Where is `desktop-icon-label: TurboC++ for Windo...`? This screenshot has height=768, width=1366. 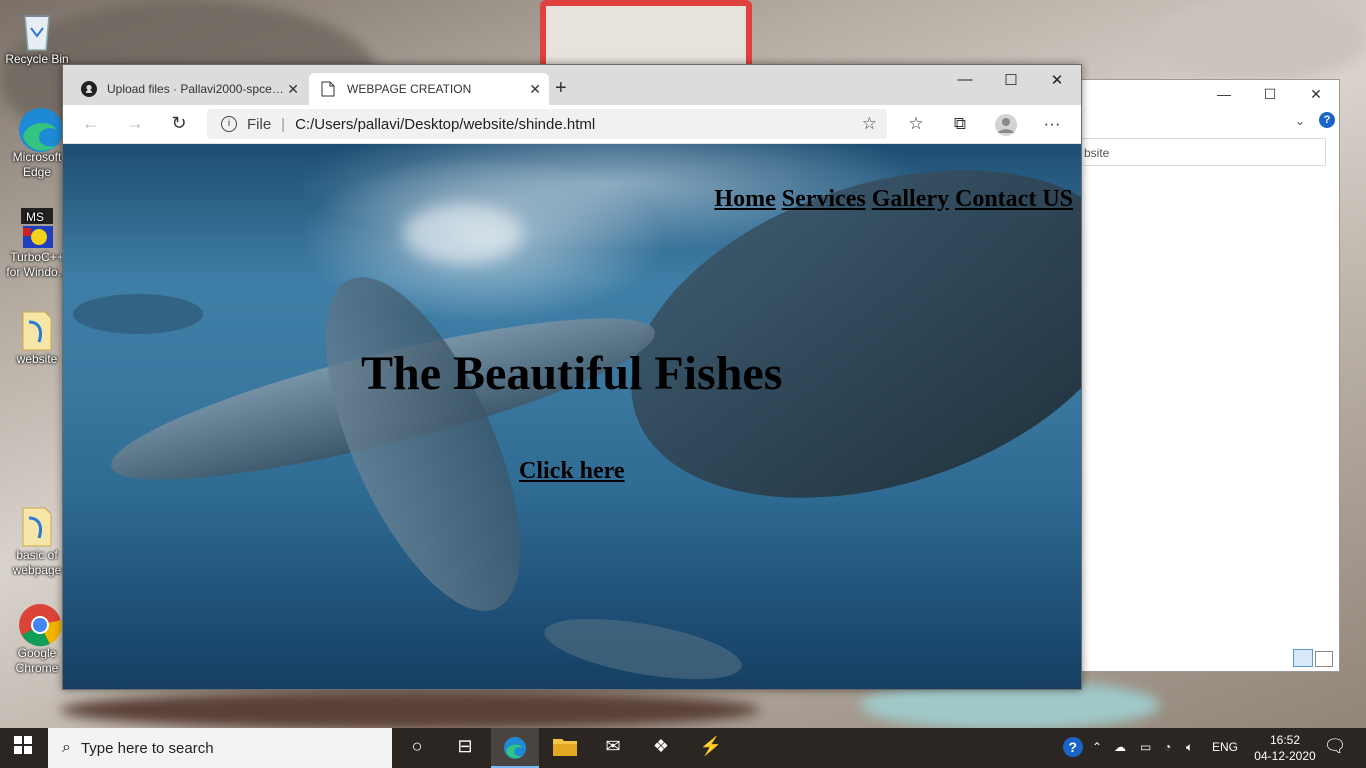
desktop-icon-label: TurboC++ for Windo... is located at coordinates (37, 264).